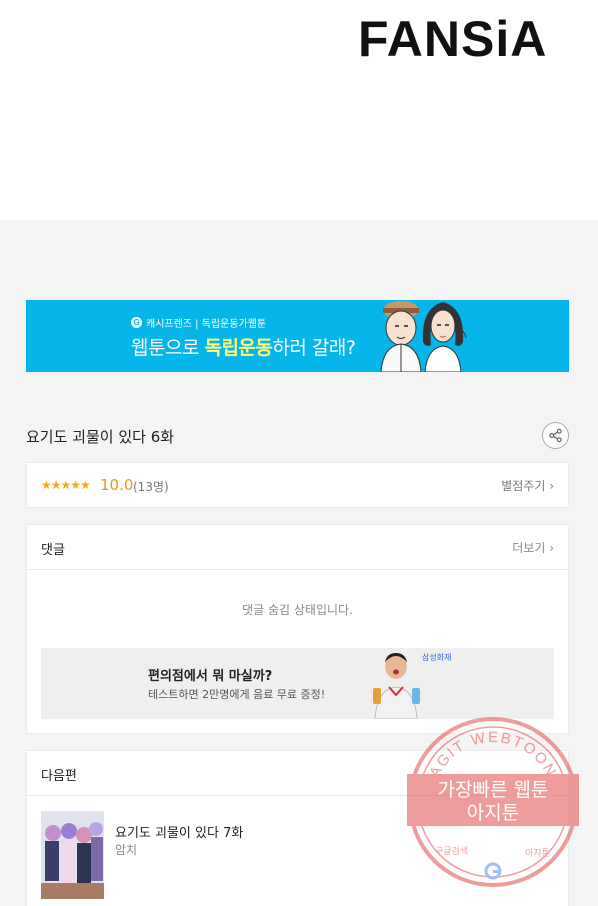  Describe the element at coordinates (117, 485) in the screenshot. I see `rating-score: 10.0` at that location.